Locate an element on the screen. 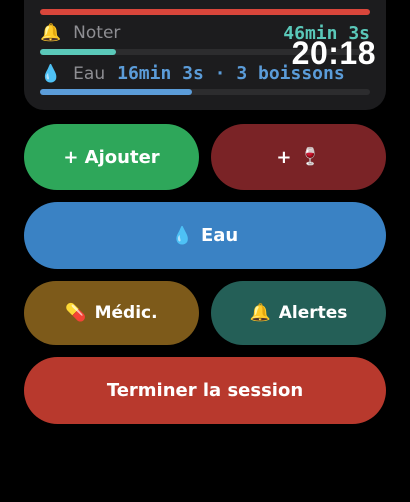 This screenshot has height=502, width=410. end-session-label: Terminer la session is located at coordinates (205, 390).